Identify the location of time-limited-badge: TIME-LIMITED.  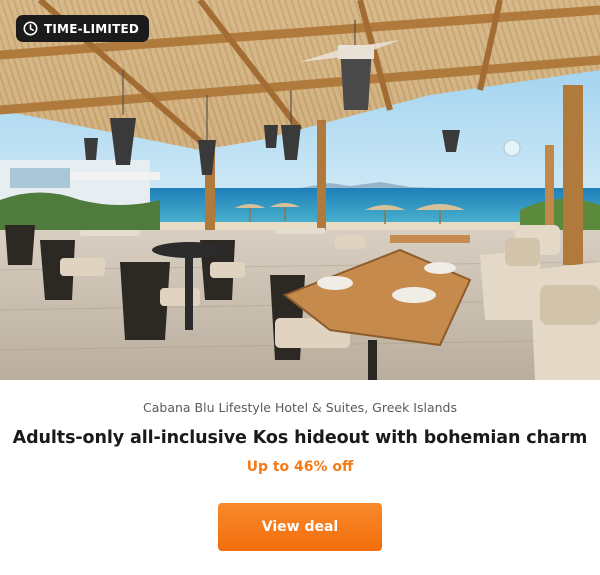
(83, 28).